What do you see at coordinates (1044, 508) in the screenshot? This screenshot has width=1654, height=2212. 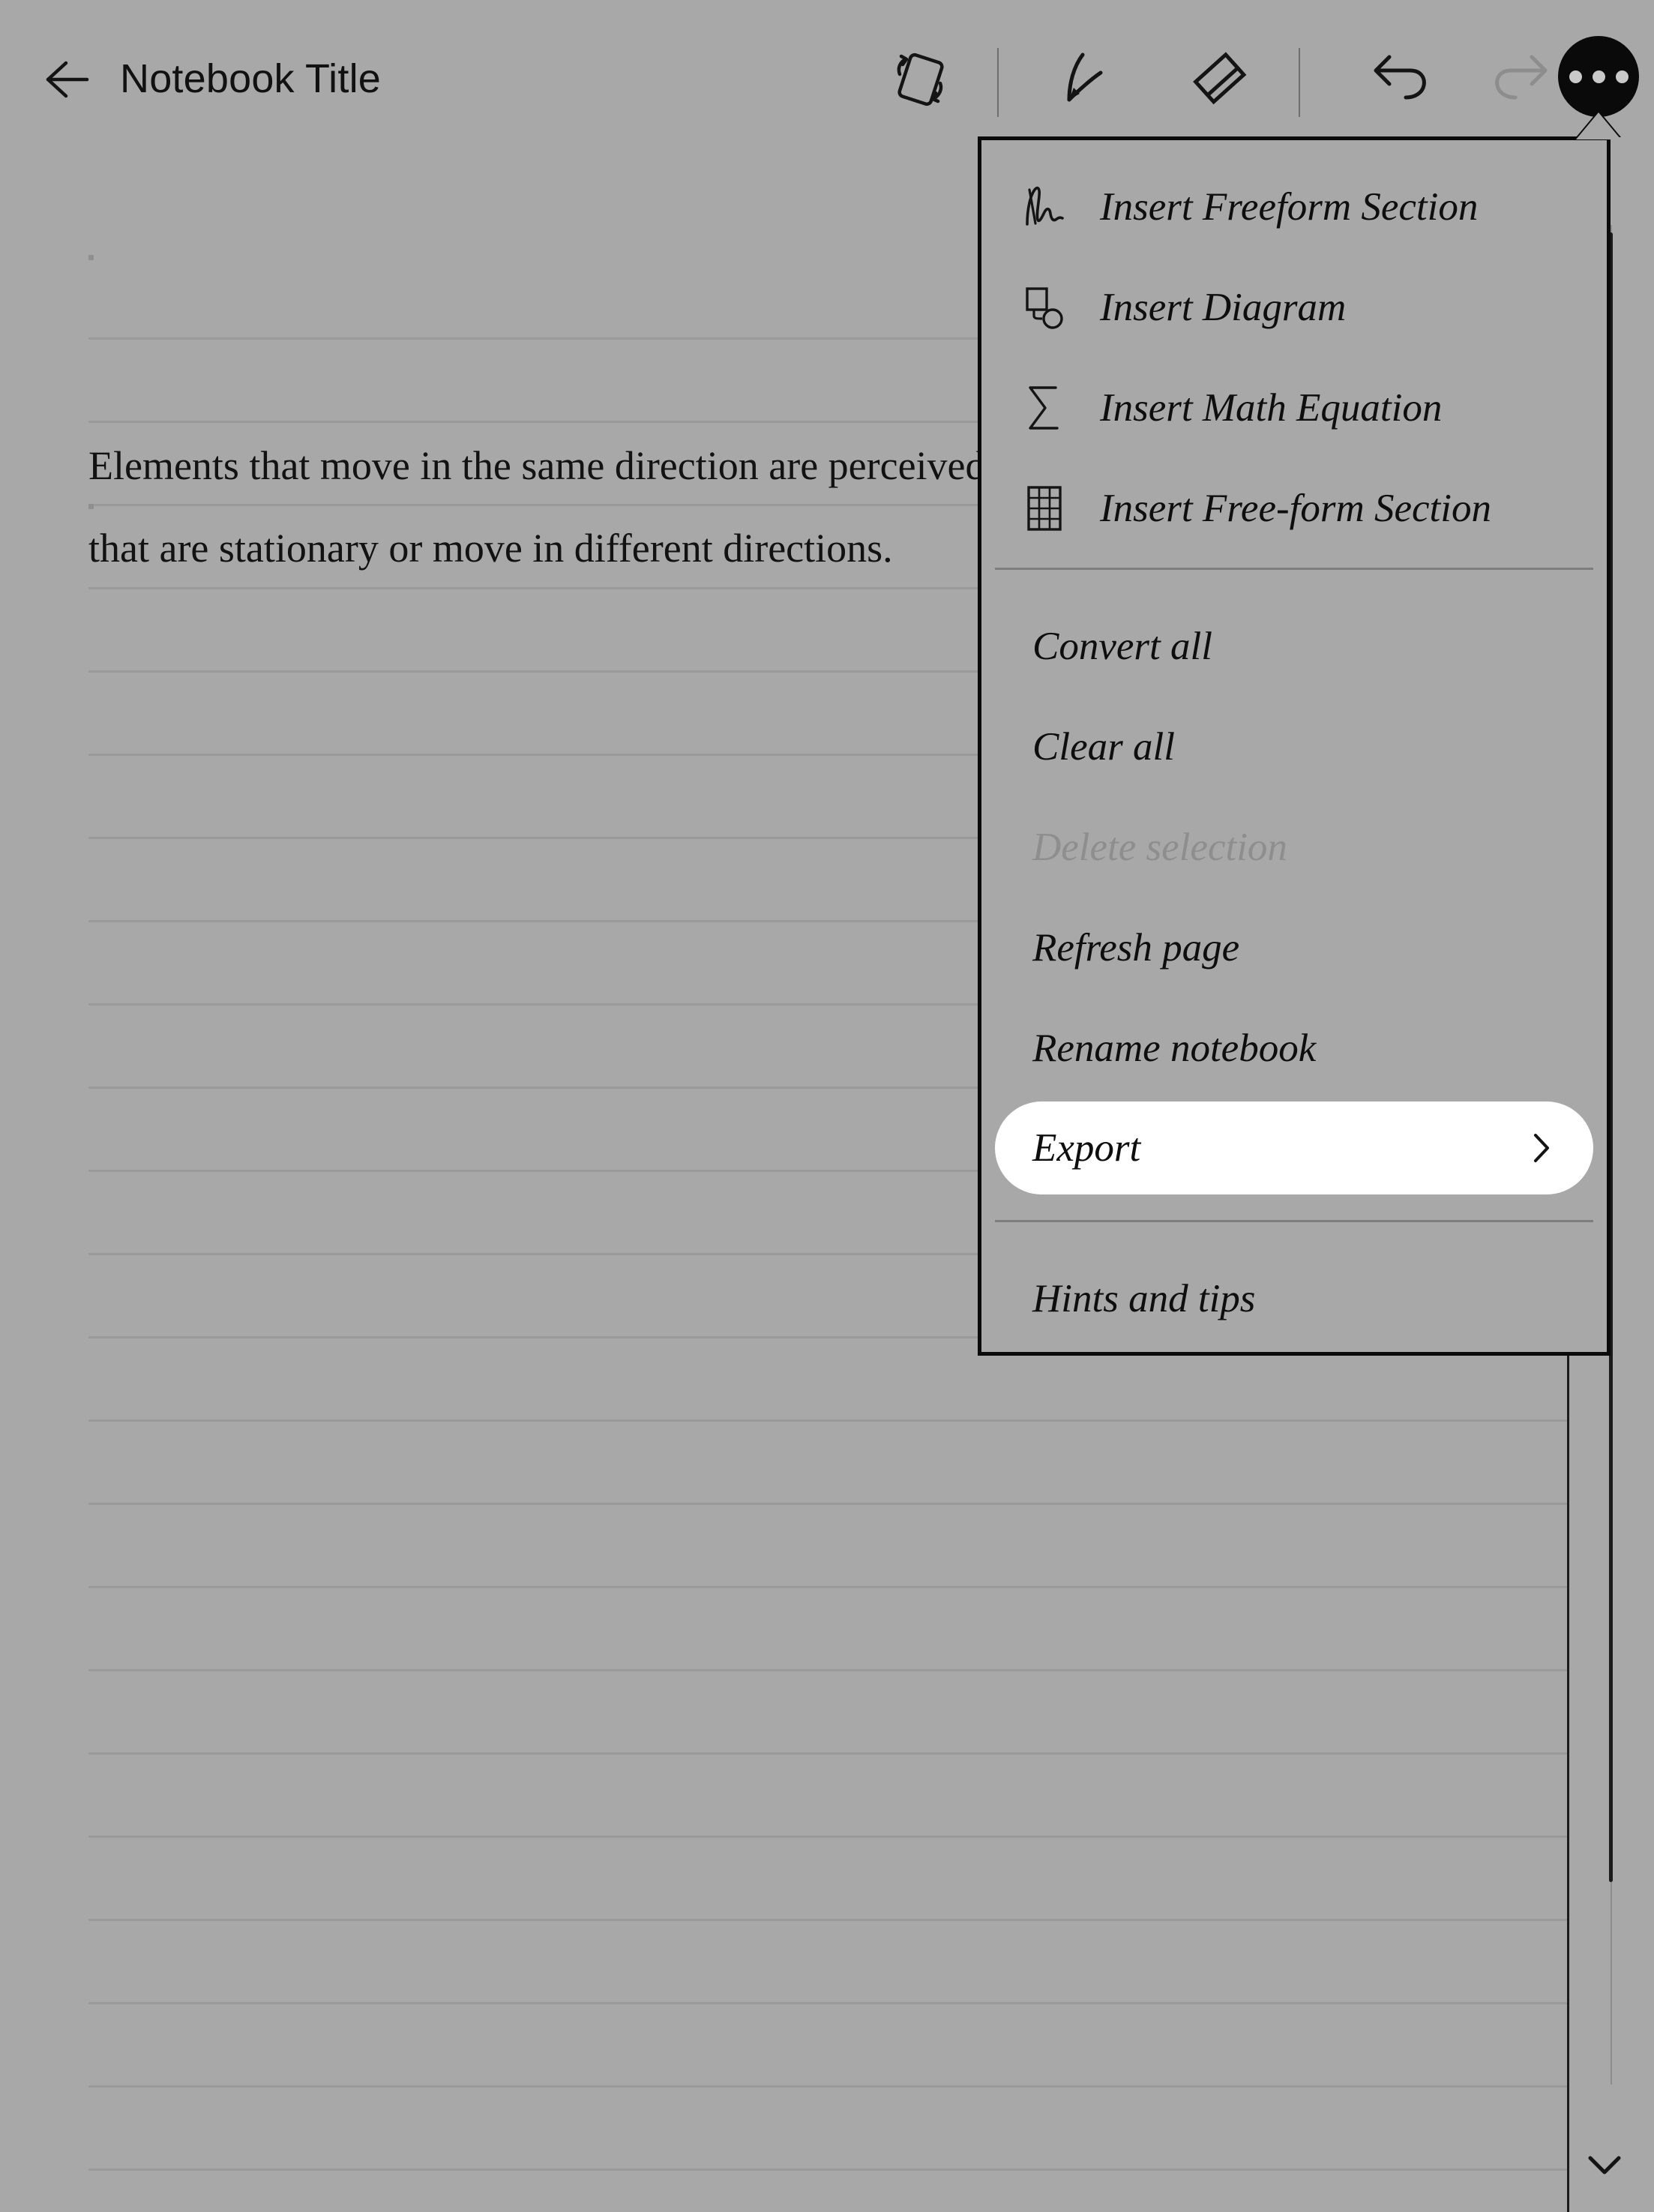 I see `table-grid-icon` at bounding box center [1044, 508].